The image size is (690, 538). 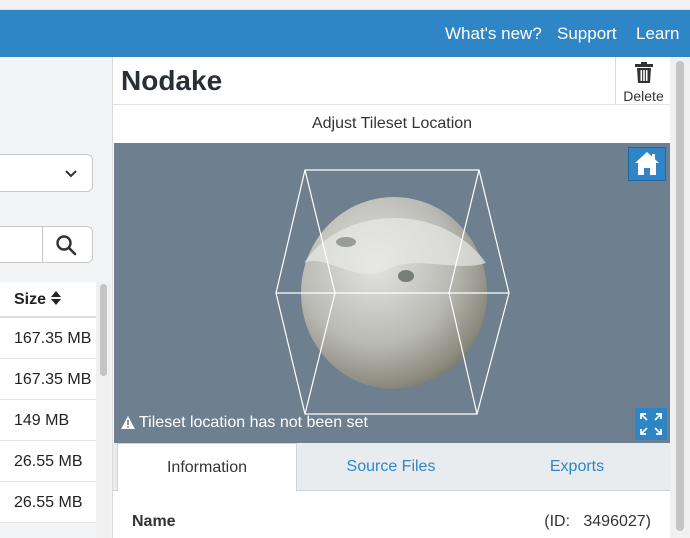 What do you see at coordinates (392, 519) in the screenshot?
I see `info-name-row: Name (ID: 3496027)` at bounding box center [392, 519].